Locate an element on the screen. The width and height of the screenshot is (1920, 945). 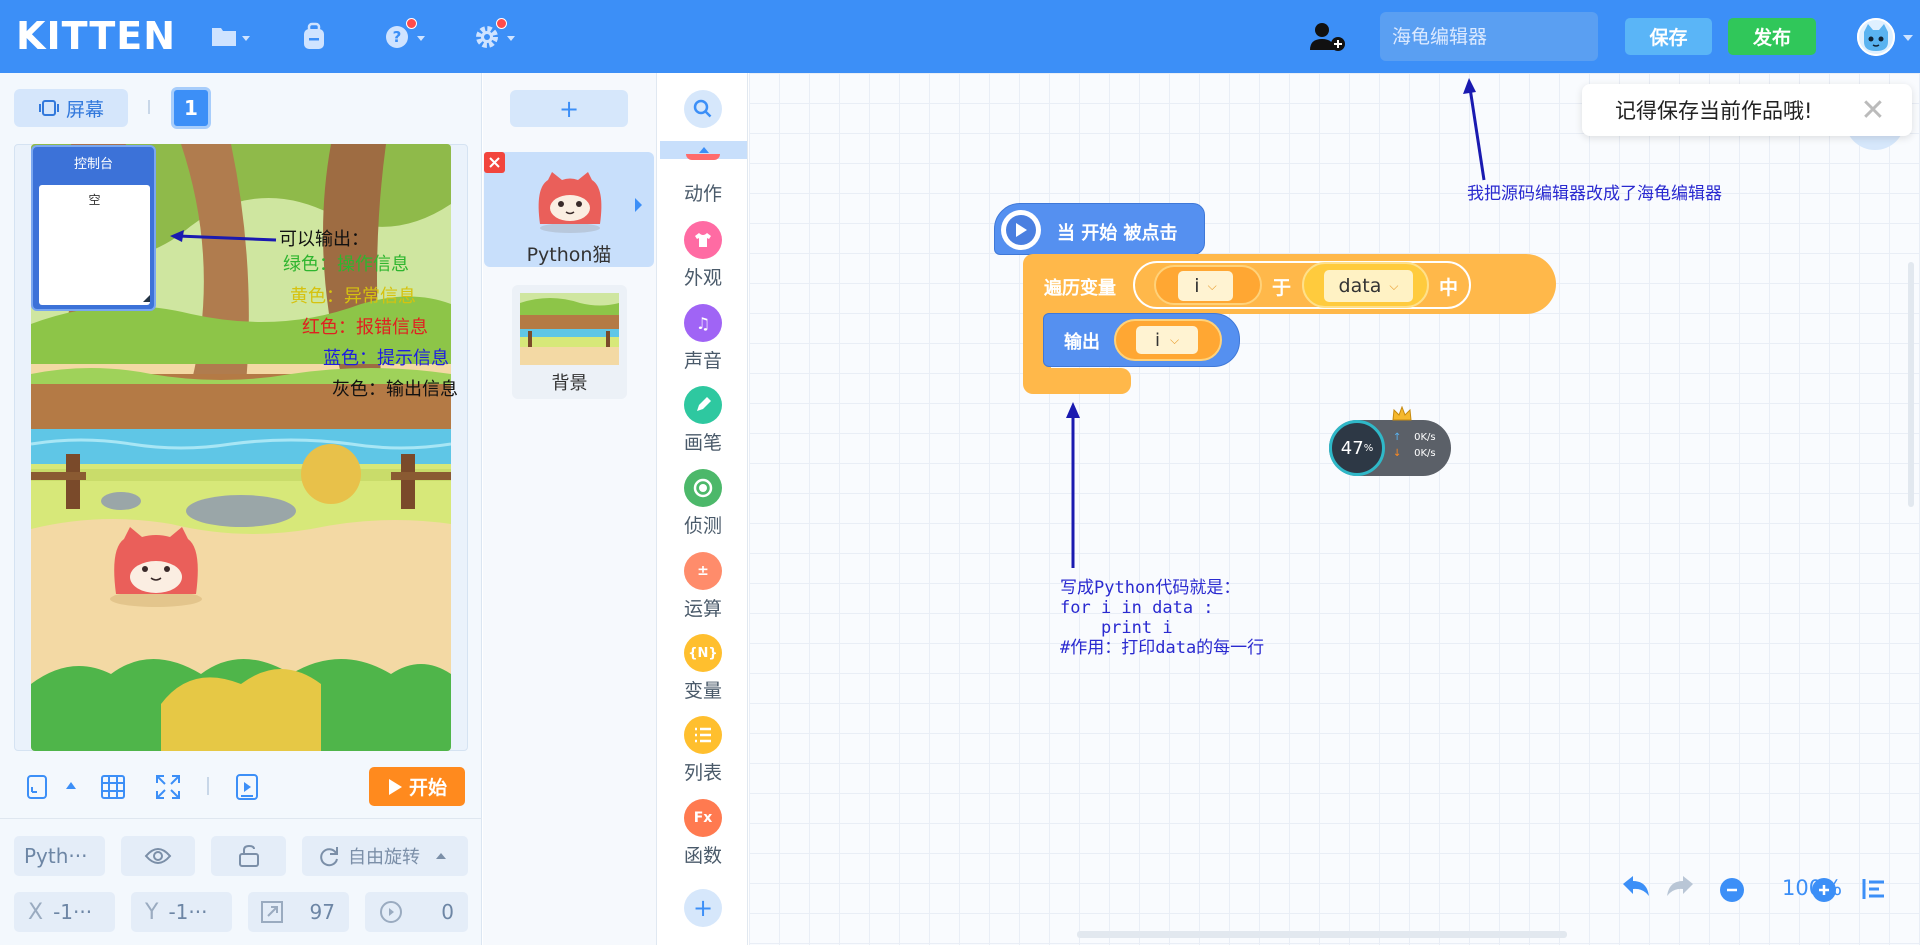
rotate-icon is located at coordinates (329, 857).